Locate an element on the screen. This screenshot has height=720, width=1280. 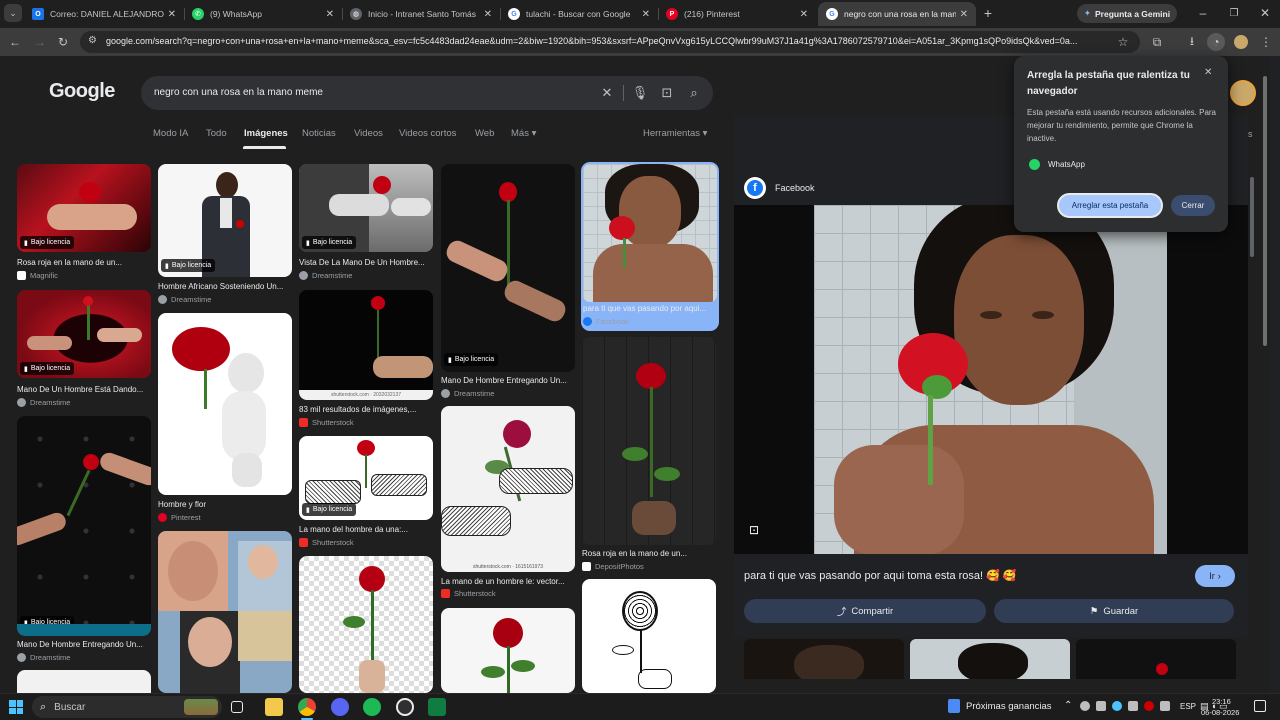
result-image-8: shutterstock.com · 2032032137 is located at coordinates (366, 345).